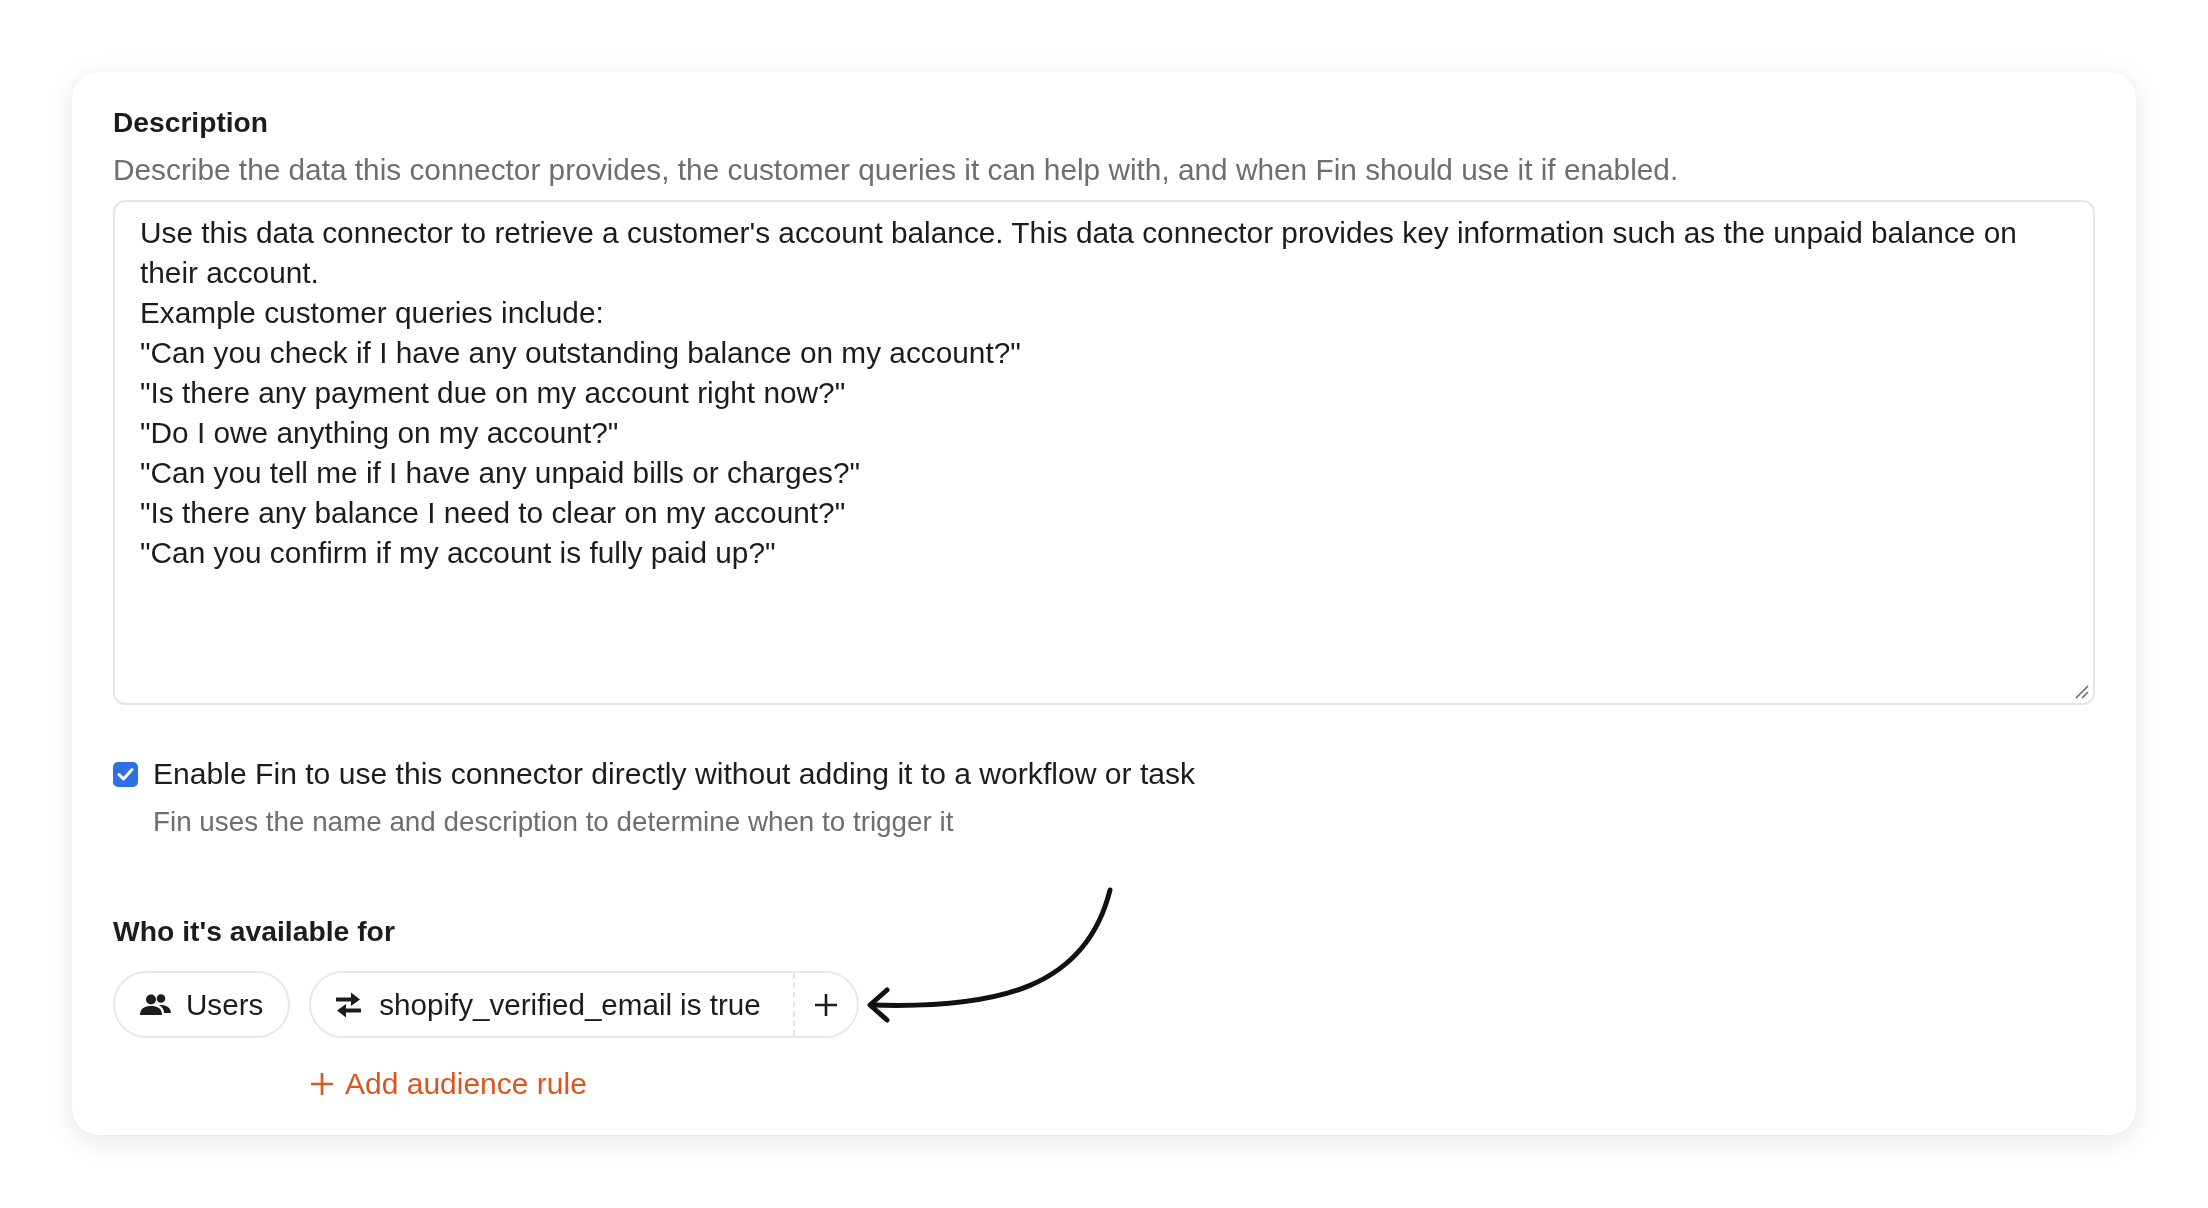 This screenshot has width=2208, height=1208. I want to click on rule-attribute: shopify_verified_email, so click(526, 1004).